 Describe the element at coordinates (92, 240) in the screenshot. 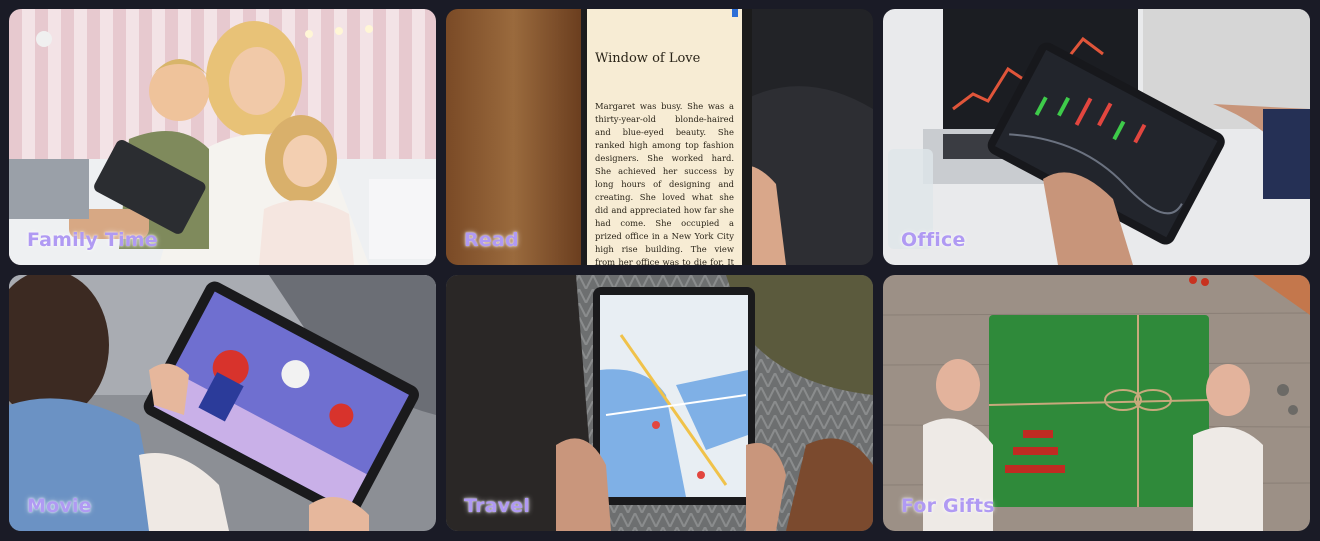

I see `caption-family-time: Family Time` at that location.